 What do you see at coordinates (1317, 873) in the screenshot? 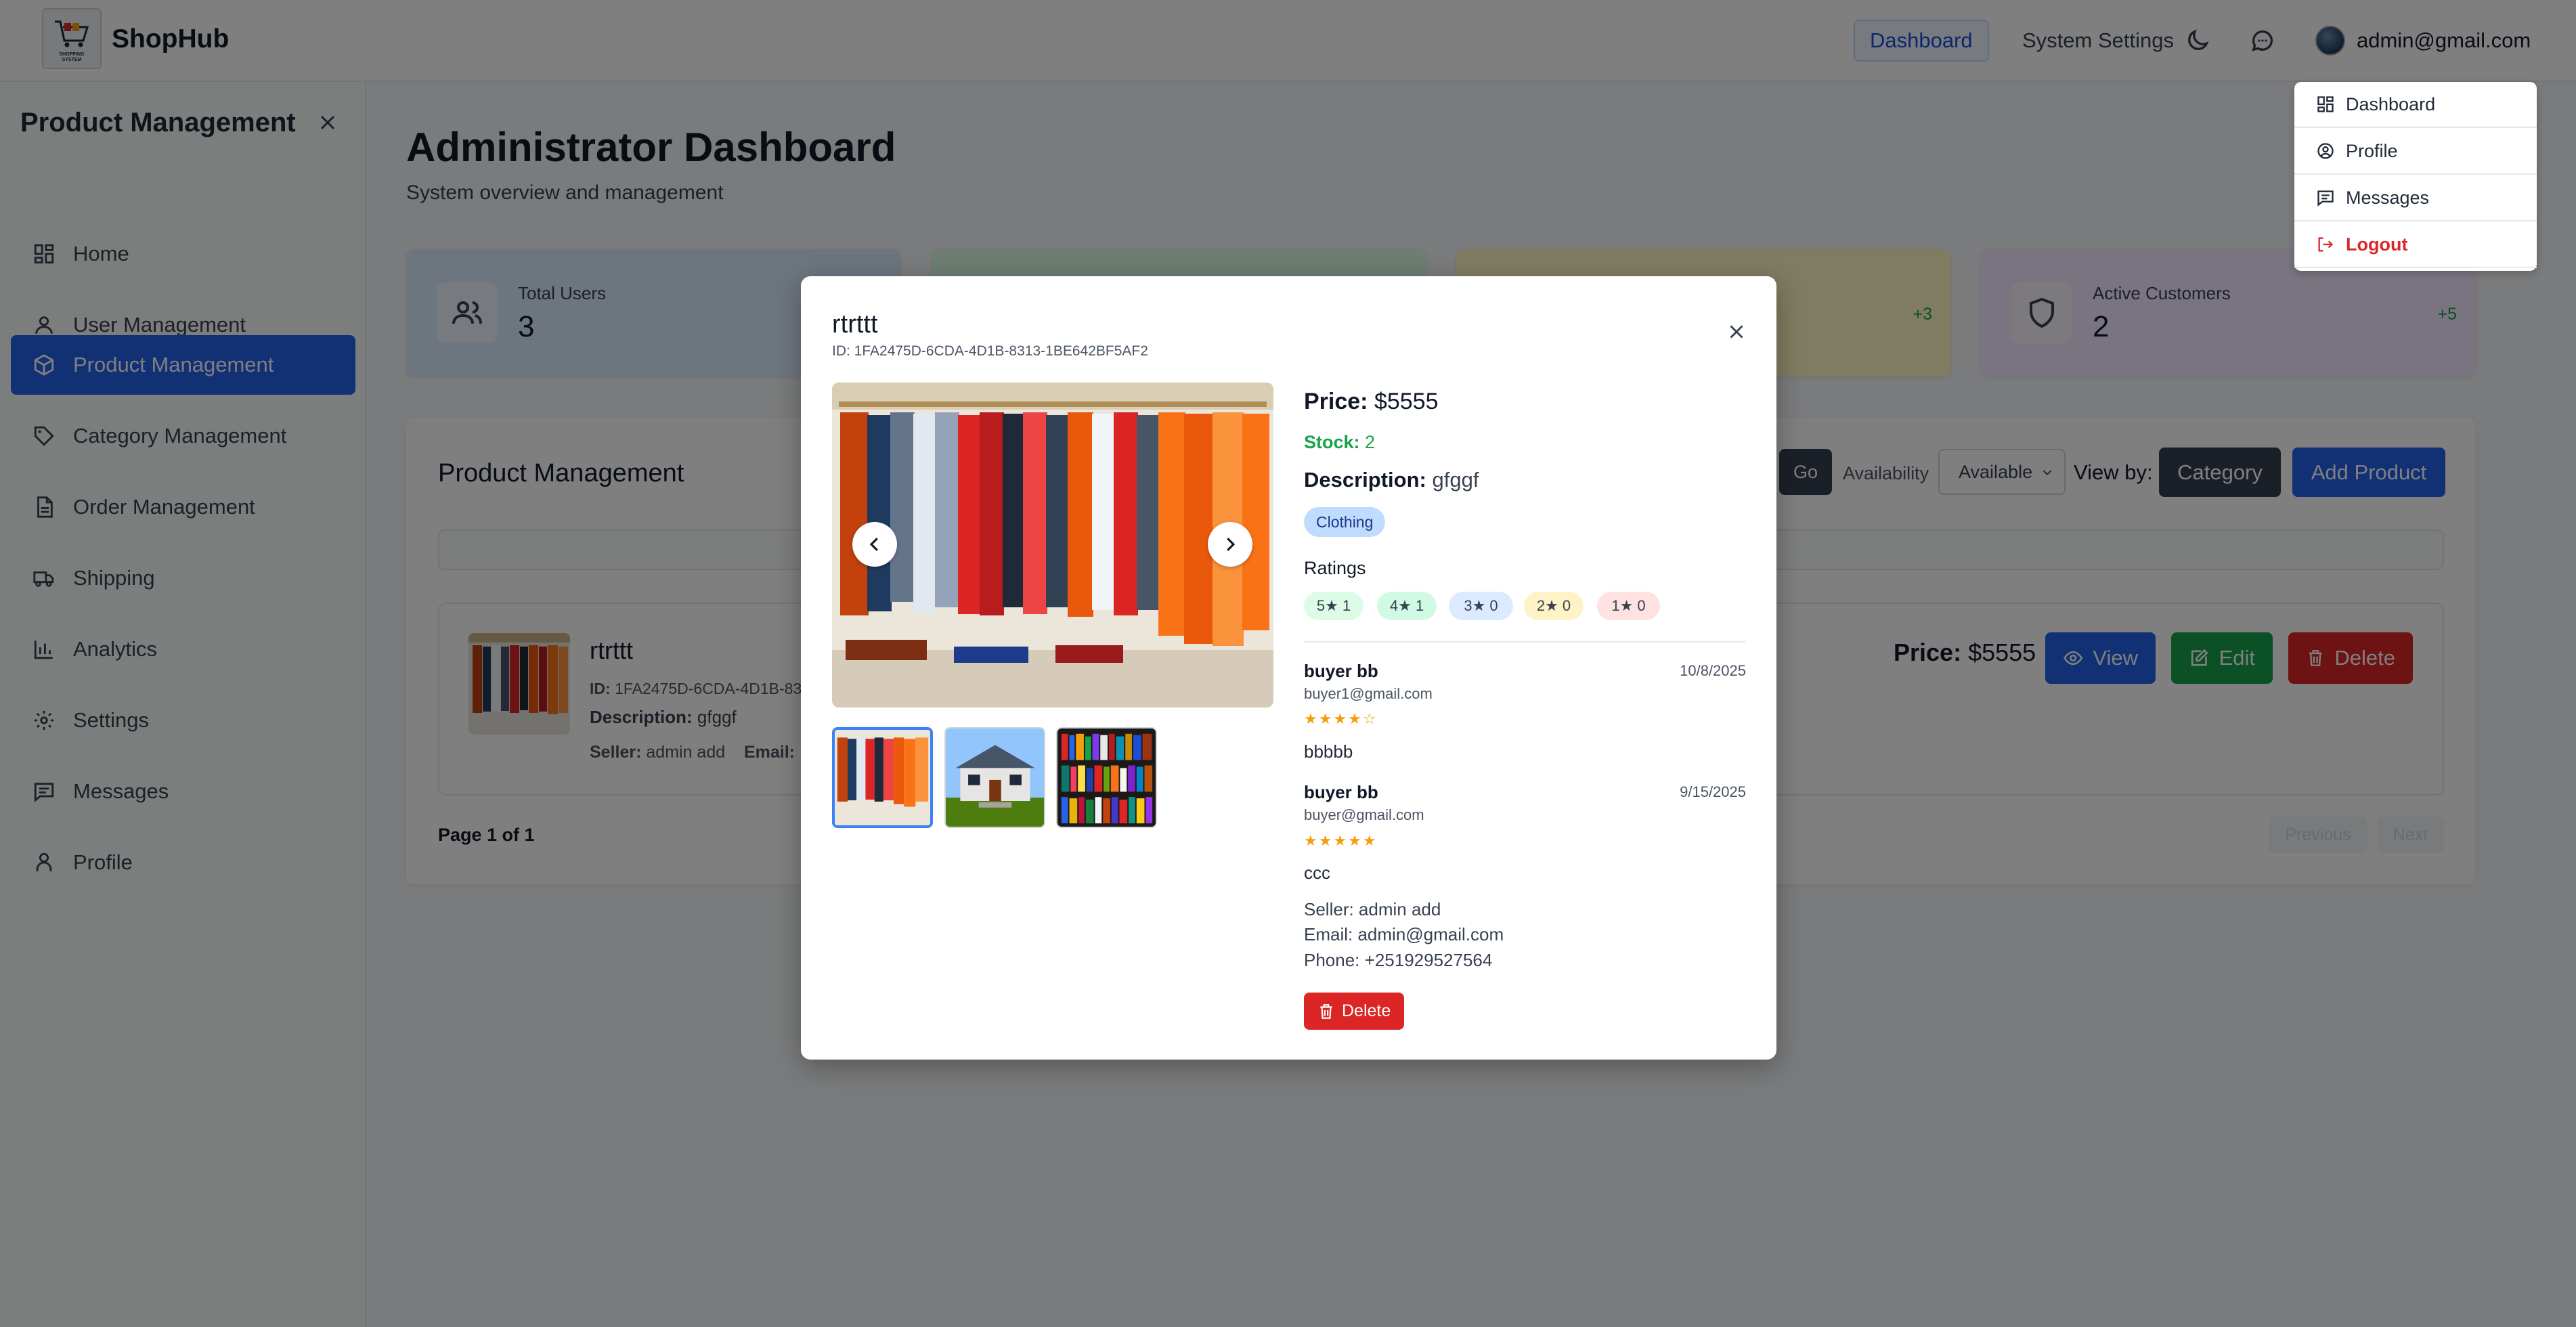
I see `review-text: ccc` at bounding box center [1317, 873].